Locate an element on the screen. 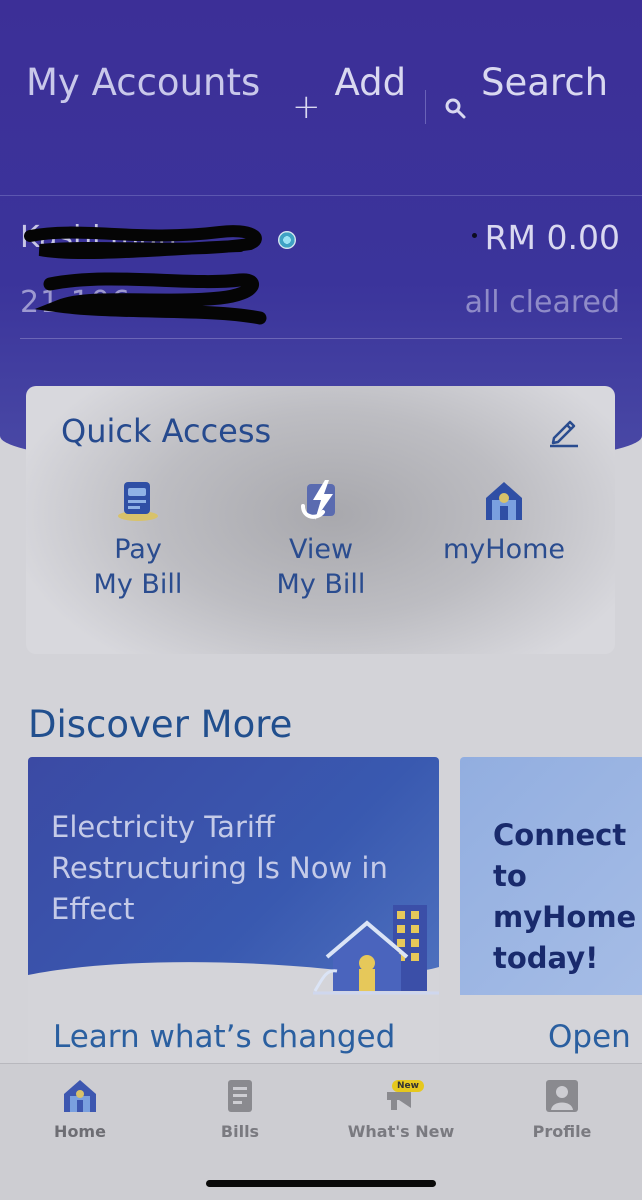 Image resolution: width=642 pixels, height=1200 pixels. promo-headline: Connect to myHome today! is located at coordinates (567, 897).